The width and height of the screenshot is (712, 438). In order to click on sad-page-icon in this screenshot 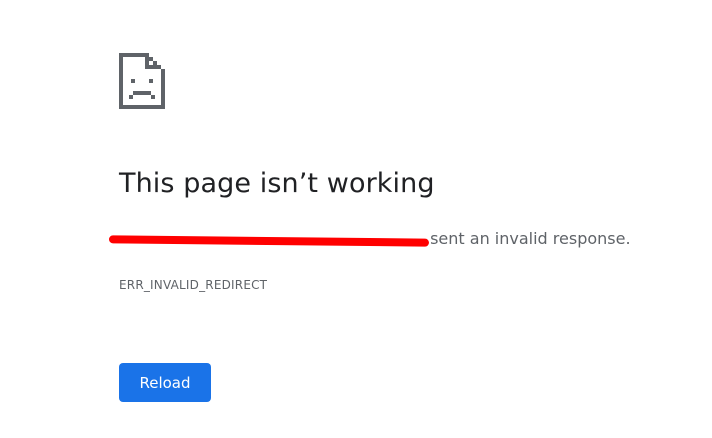, I will do `click(142, 81)`.